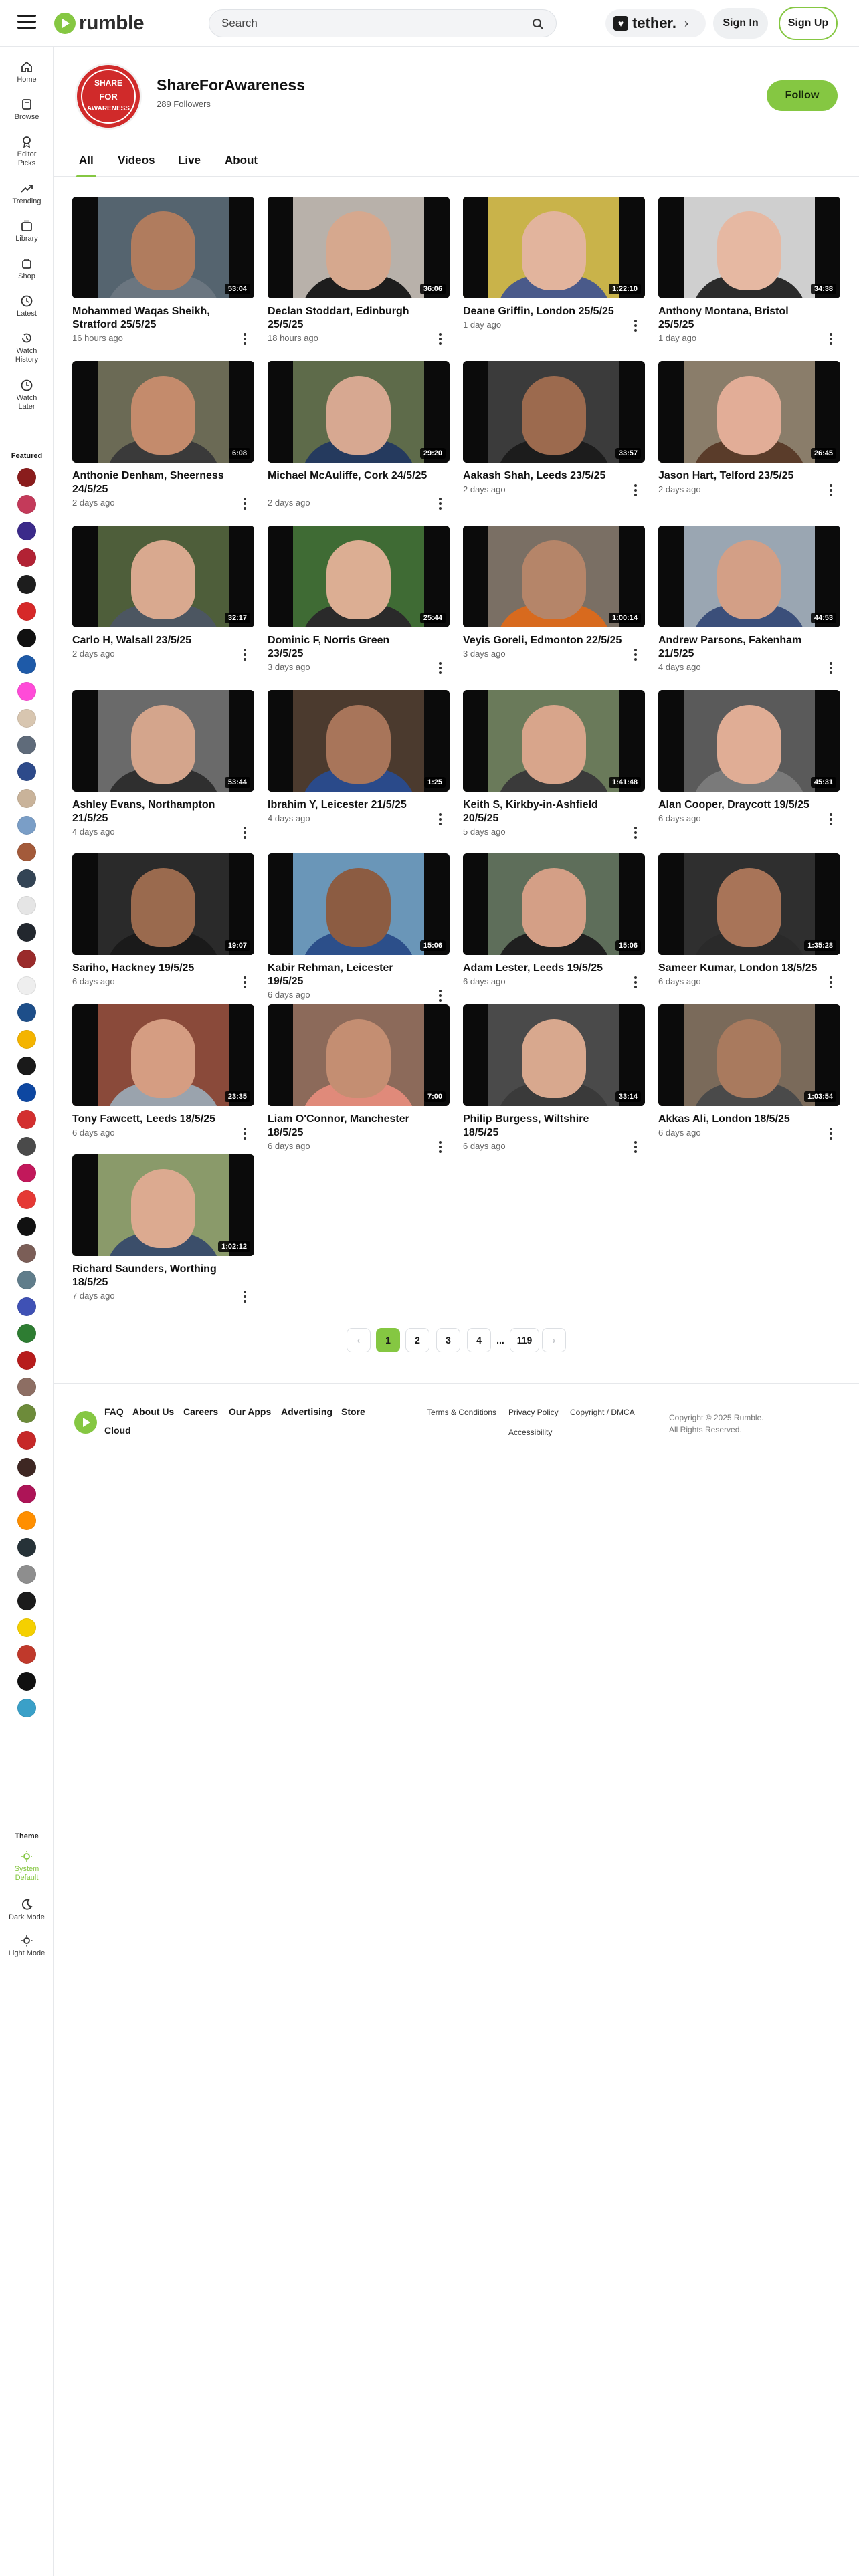 The width and height of the screenshot is (859, 2576). Describe the element at coordinates (348, 975) in the screenshot. I see `video-title: Kabir Rehman, Leicester 19/5/25` at that location.